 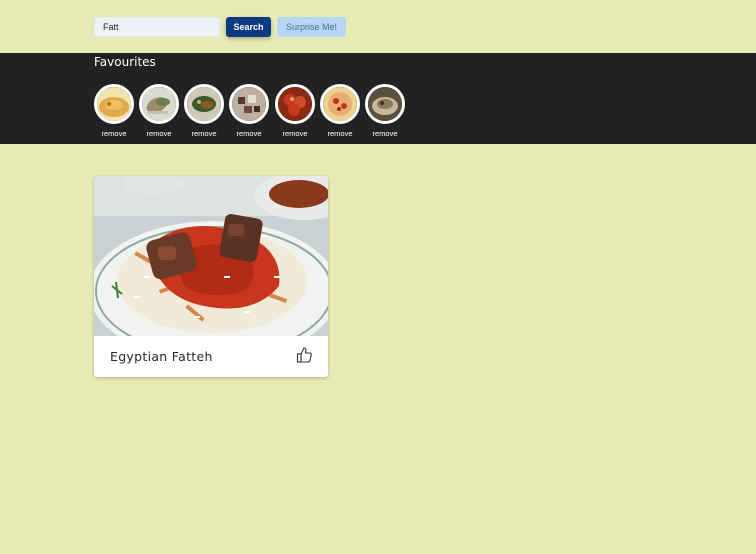 What do you see at coordinates (161, 356) in the screenshot?
I see `recipe-title: Egyptian Fatteh` at bounding box center [161, 356].